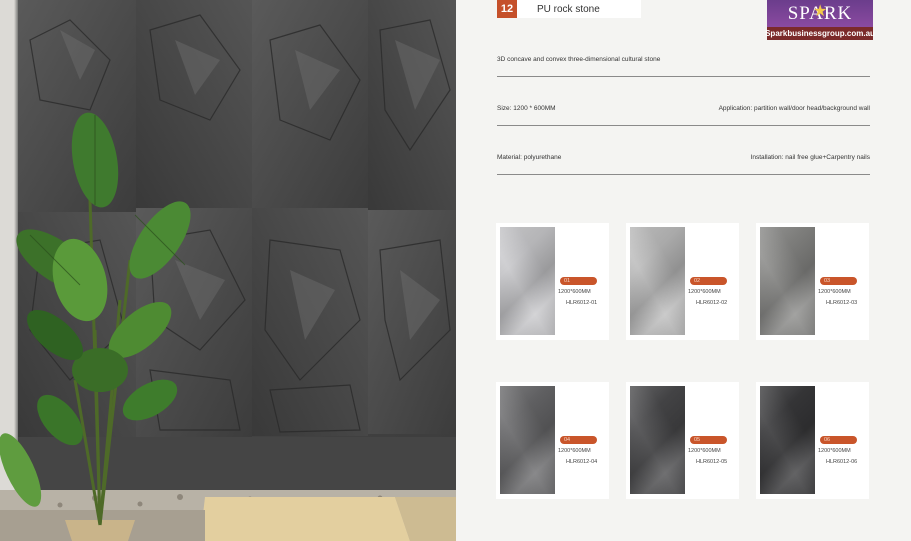  What do you see at coordinates (507, 9) in the screenshot?
I see `page-number-badge: 12` at bounding box center [507, 9].